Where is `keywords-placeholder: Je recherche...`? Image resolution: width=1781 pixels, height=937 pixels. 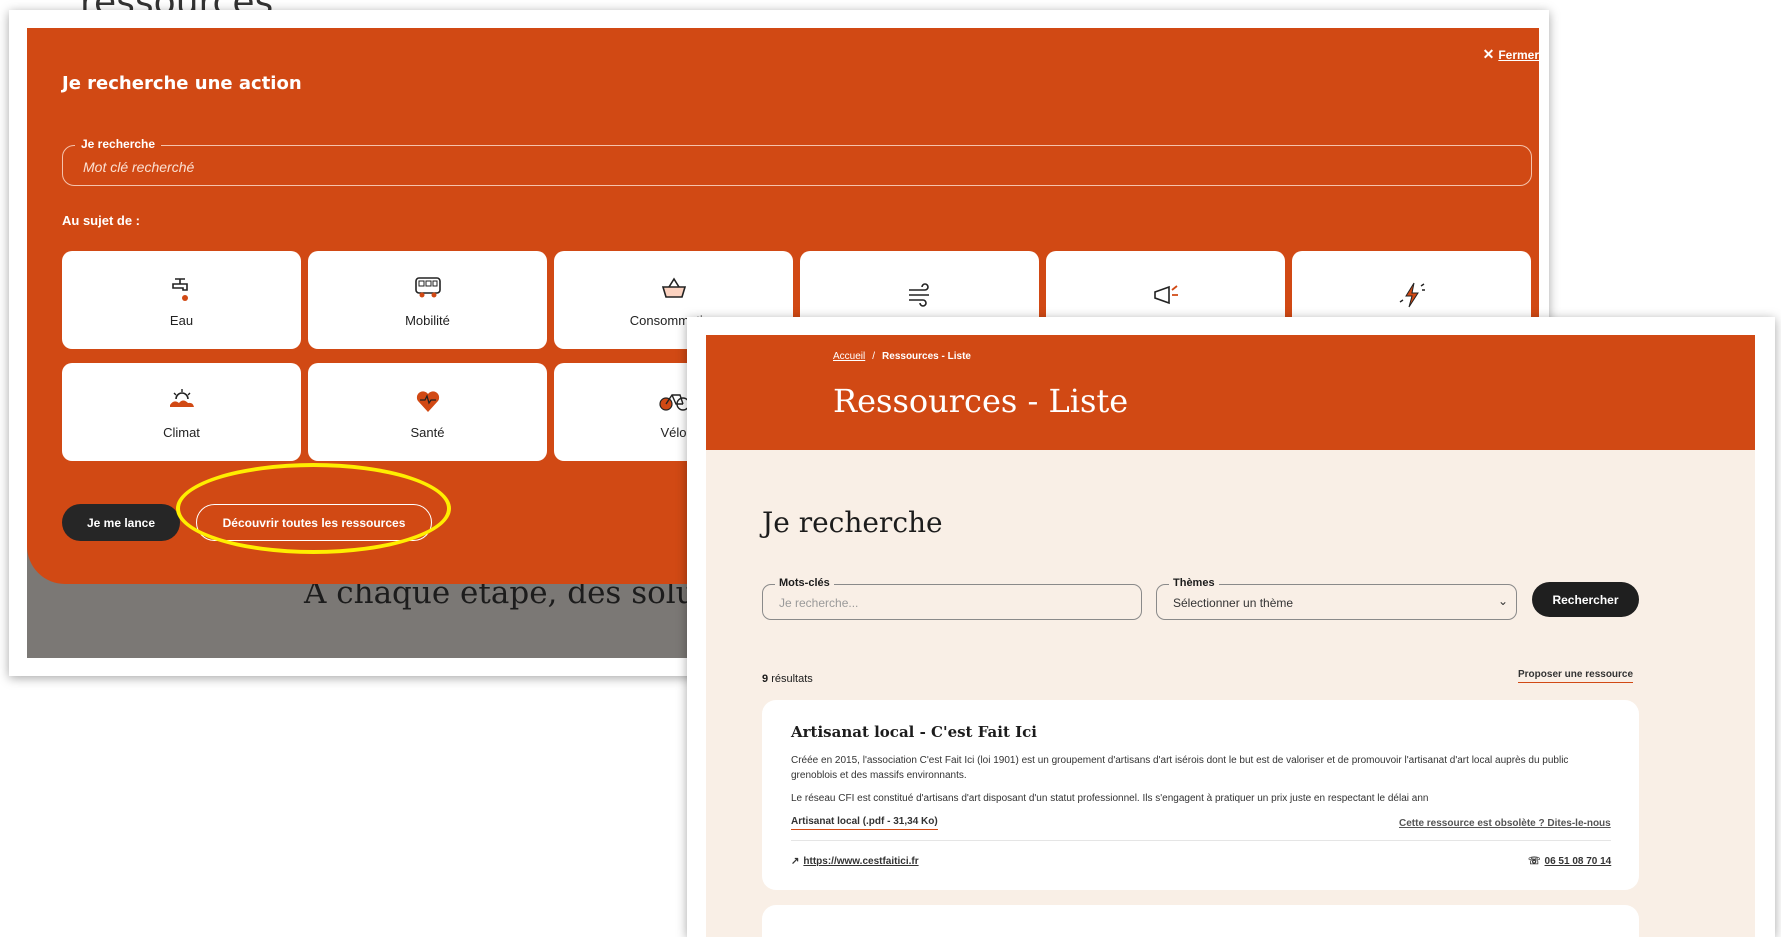 keywords-placeholder: Je recherche... is located at coordinates (819, 603).